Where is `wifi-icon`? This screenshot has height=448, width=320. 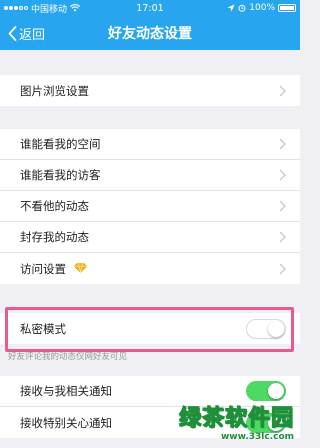 wifi-icon is located at coordinates (75, 8).